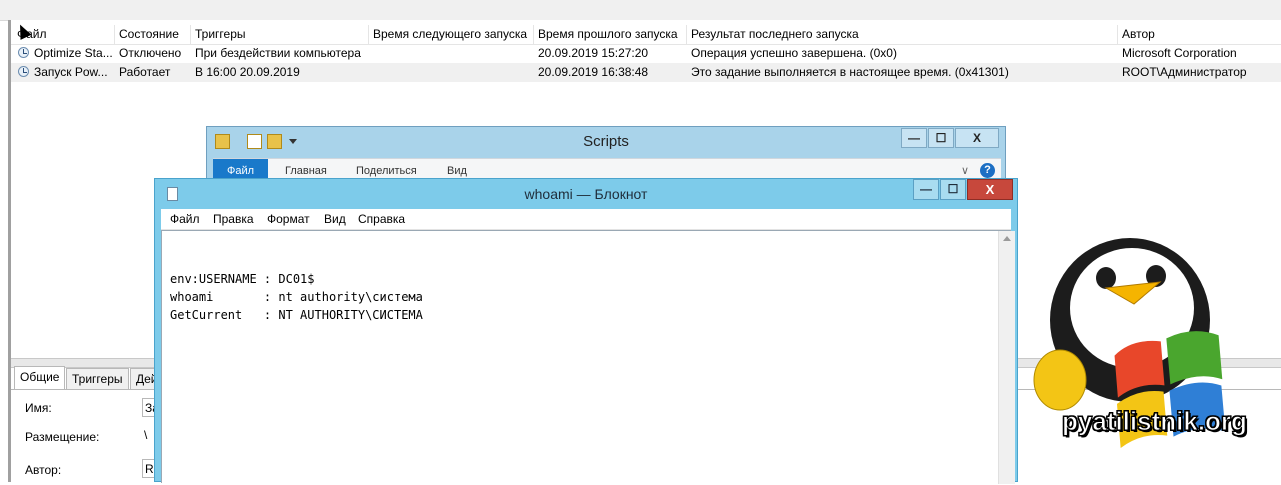  Describe the element at coordinates (38, 408) in the screenshot. I see `prop-label-name: Имя:` at that location.